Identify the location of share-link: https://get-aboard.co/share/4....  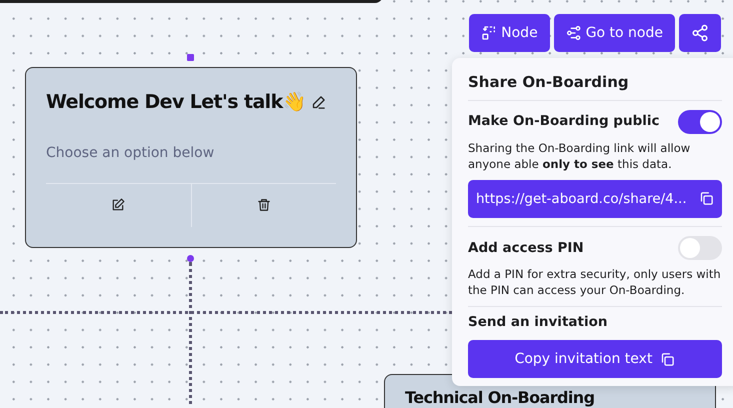
(581, 199).